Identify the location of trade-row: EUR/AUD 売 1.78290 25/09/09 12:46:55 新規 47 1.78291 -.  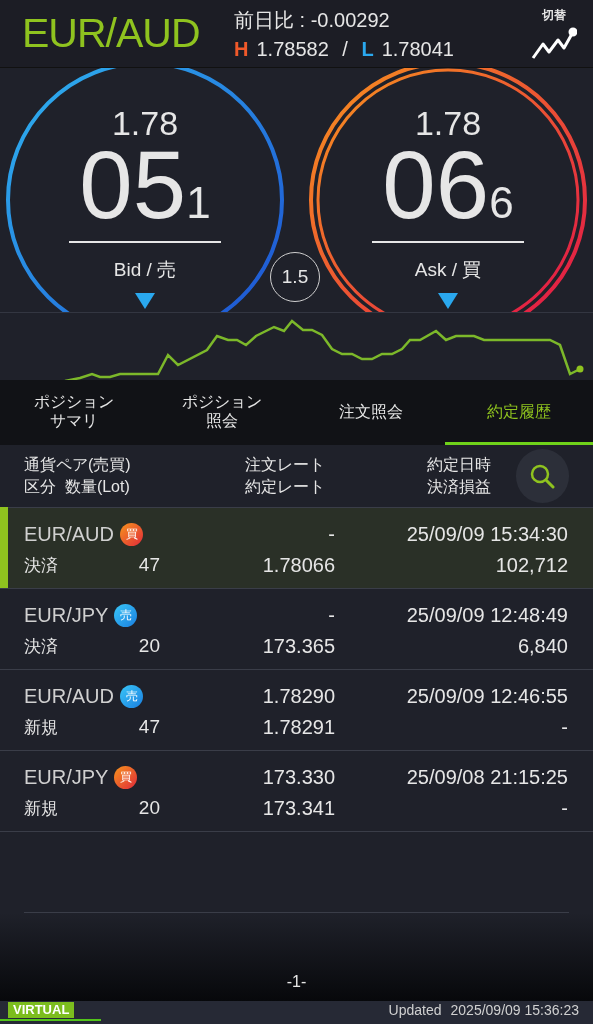
(296, 710).